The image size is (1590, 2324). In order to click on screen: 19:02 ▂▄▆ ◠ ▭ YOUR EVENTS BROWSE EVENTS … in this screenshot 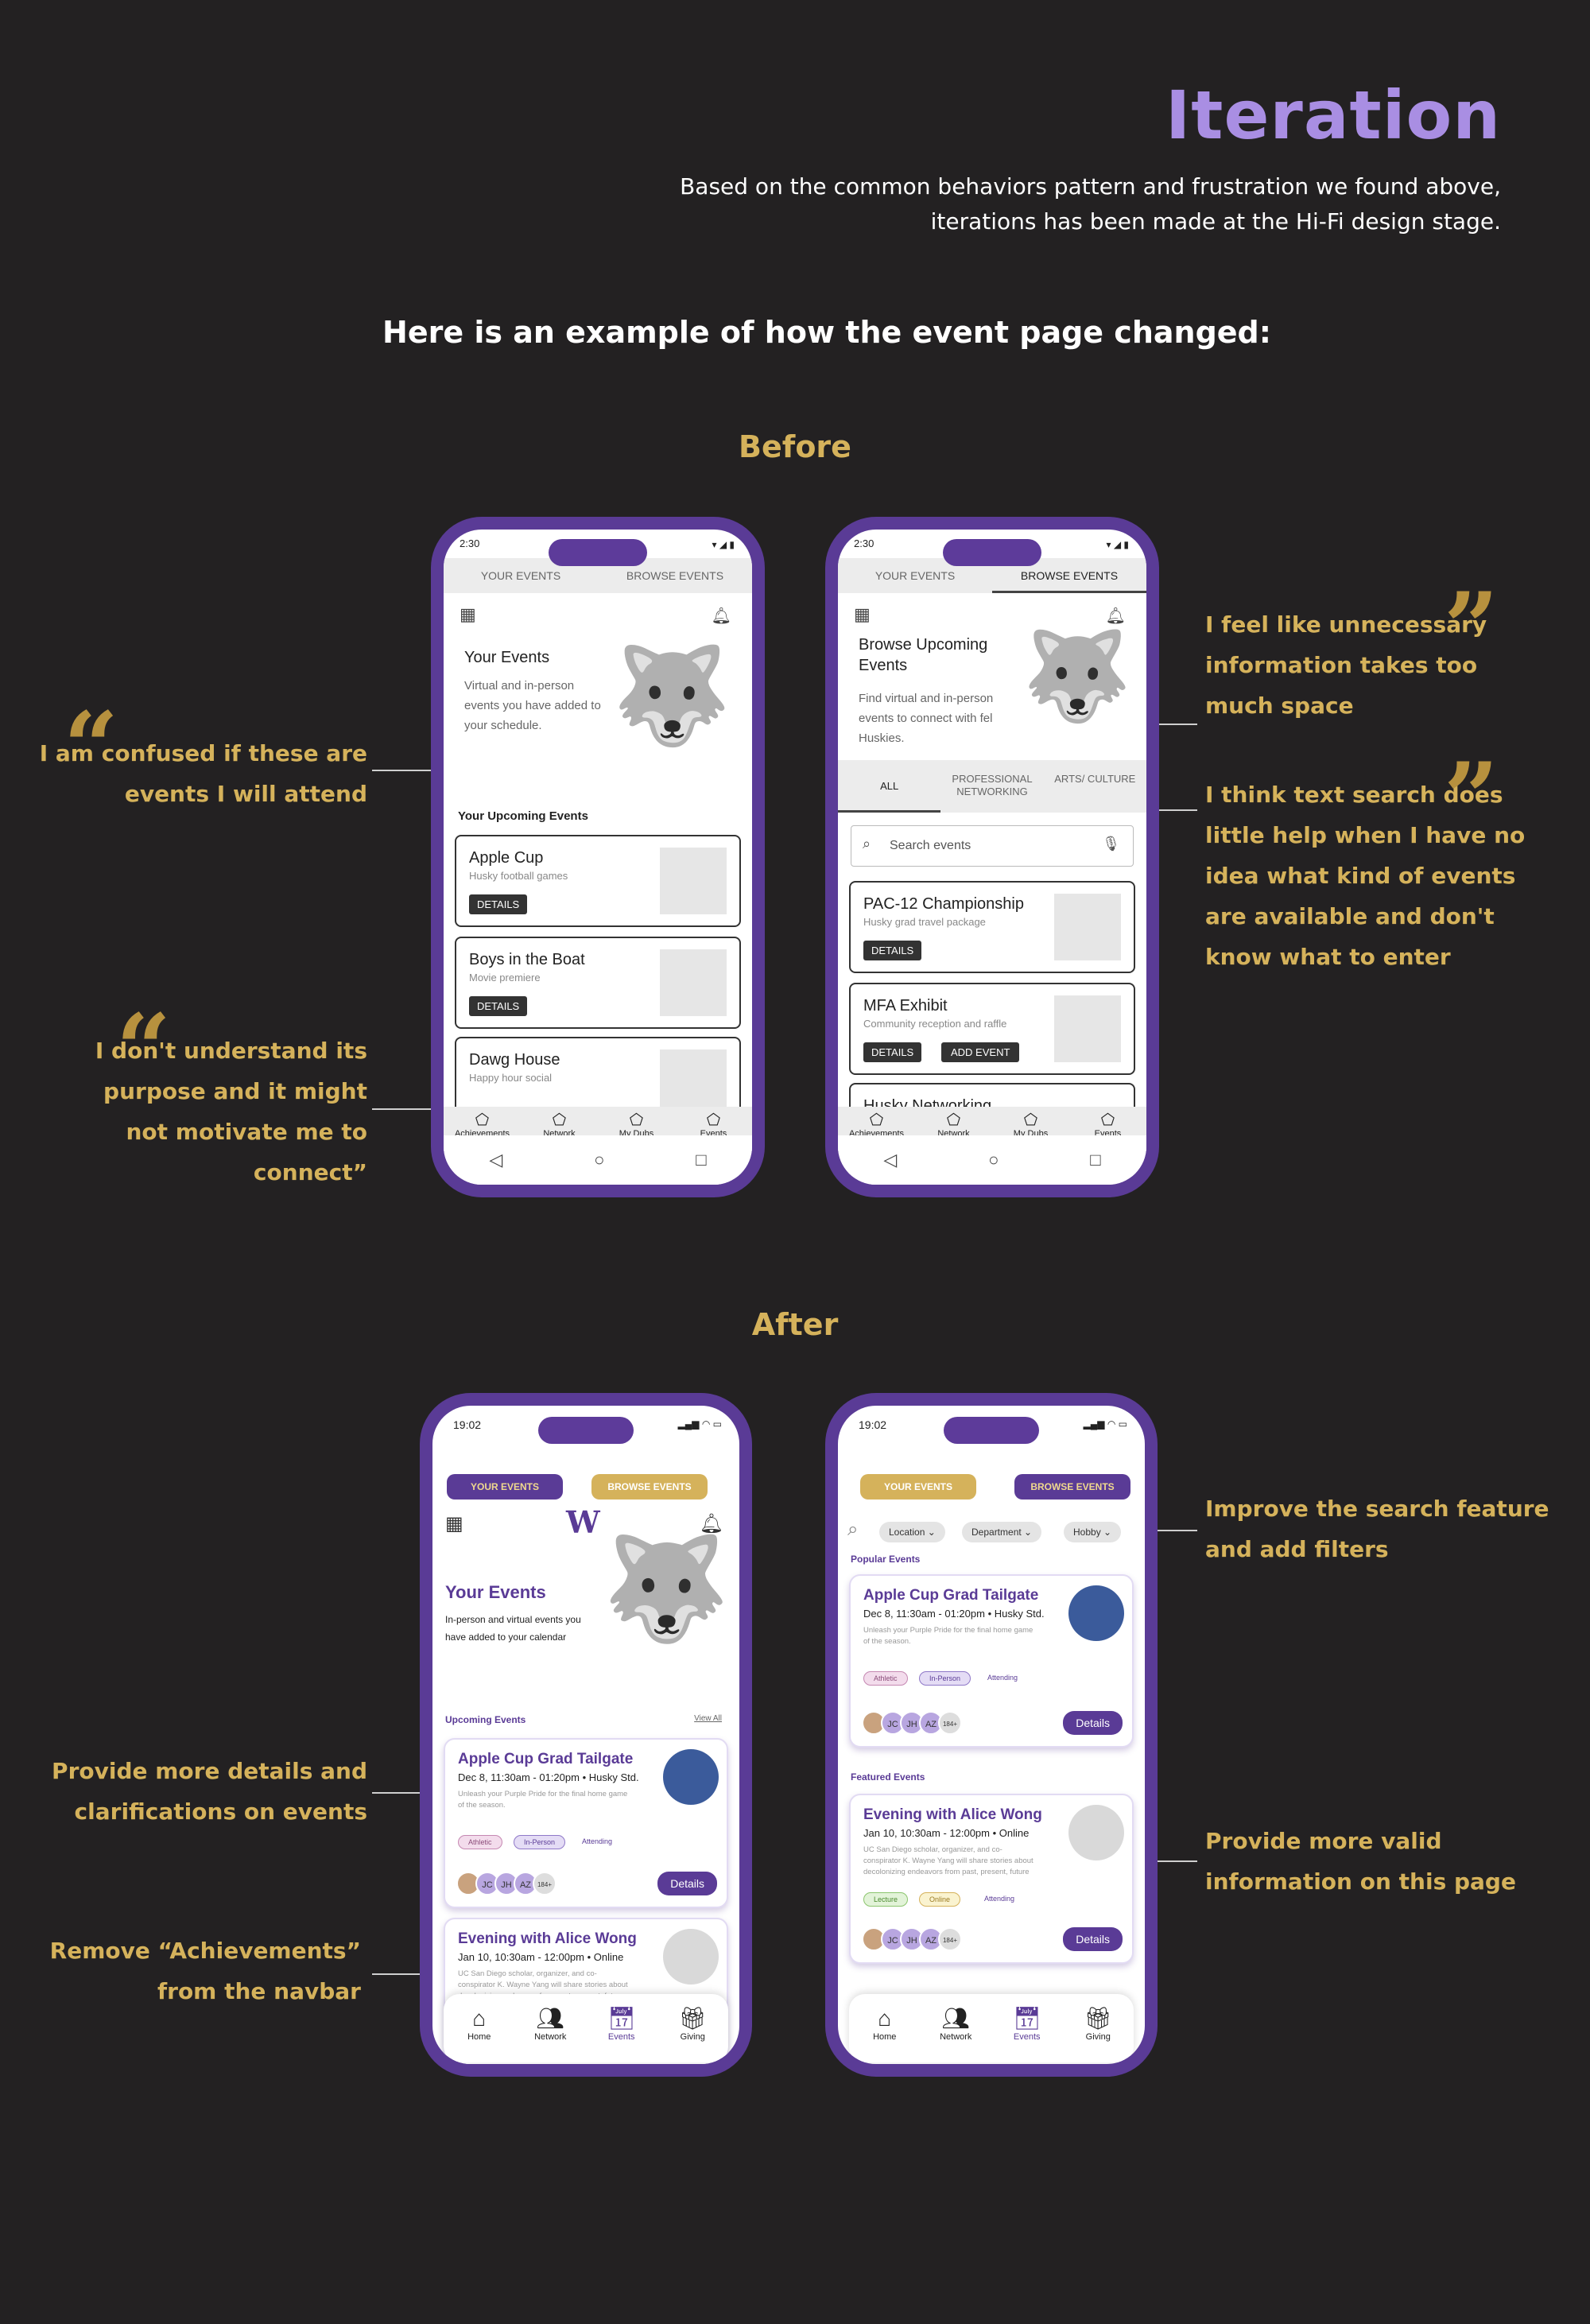, I will do `click(991, 1735)`.